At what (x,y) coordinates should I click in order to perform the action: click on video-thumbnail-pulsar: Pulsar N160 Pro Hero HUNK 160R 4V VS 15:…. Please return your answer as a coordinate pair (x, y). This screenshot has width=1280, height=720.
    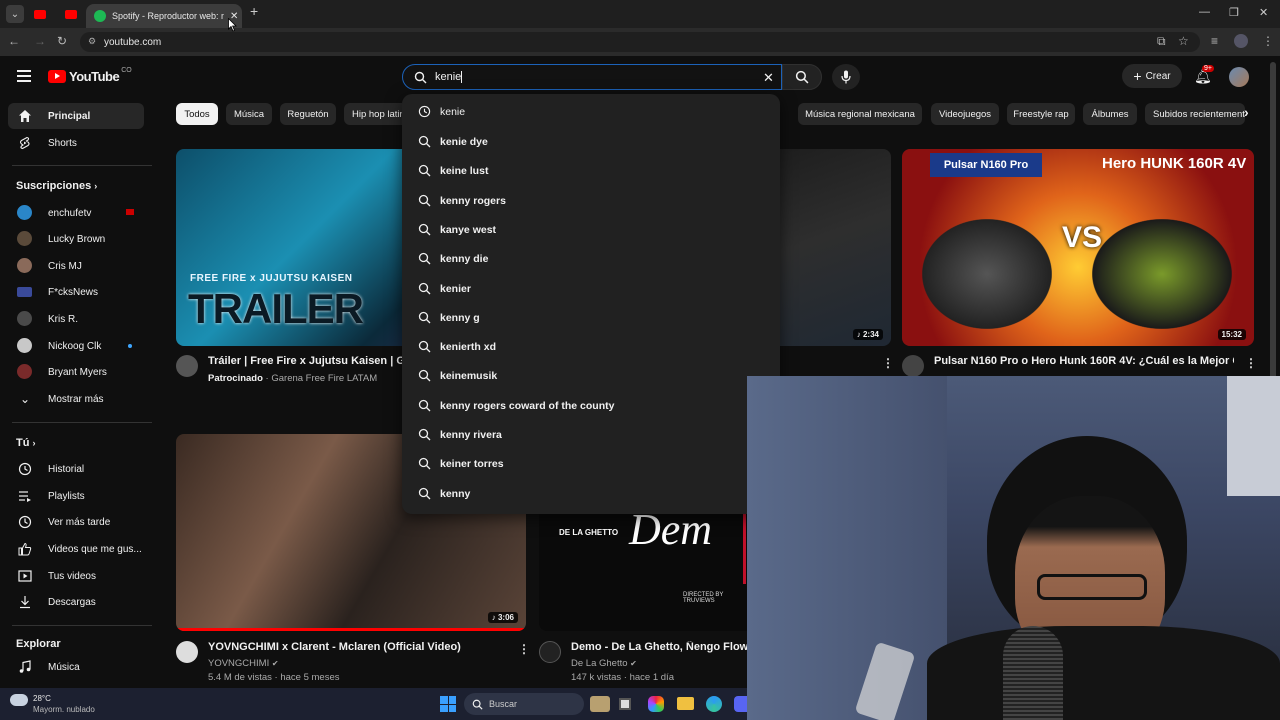
    Looking at the image, I should click on (1078, 247).